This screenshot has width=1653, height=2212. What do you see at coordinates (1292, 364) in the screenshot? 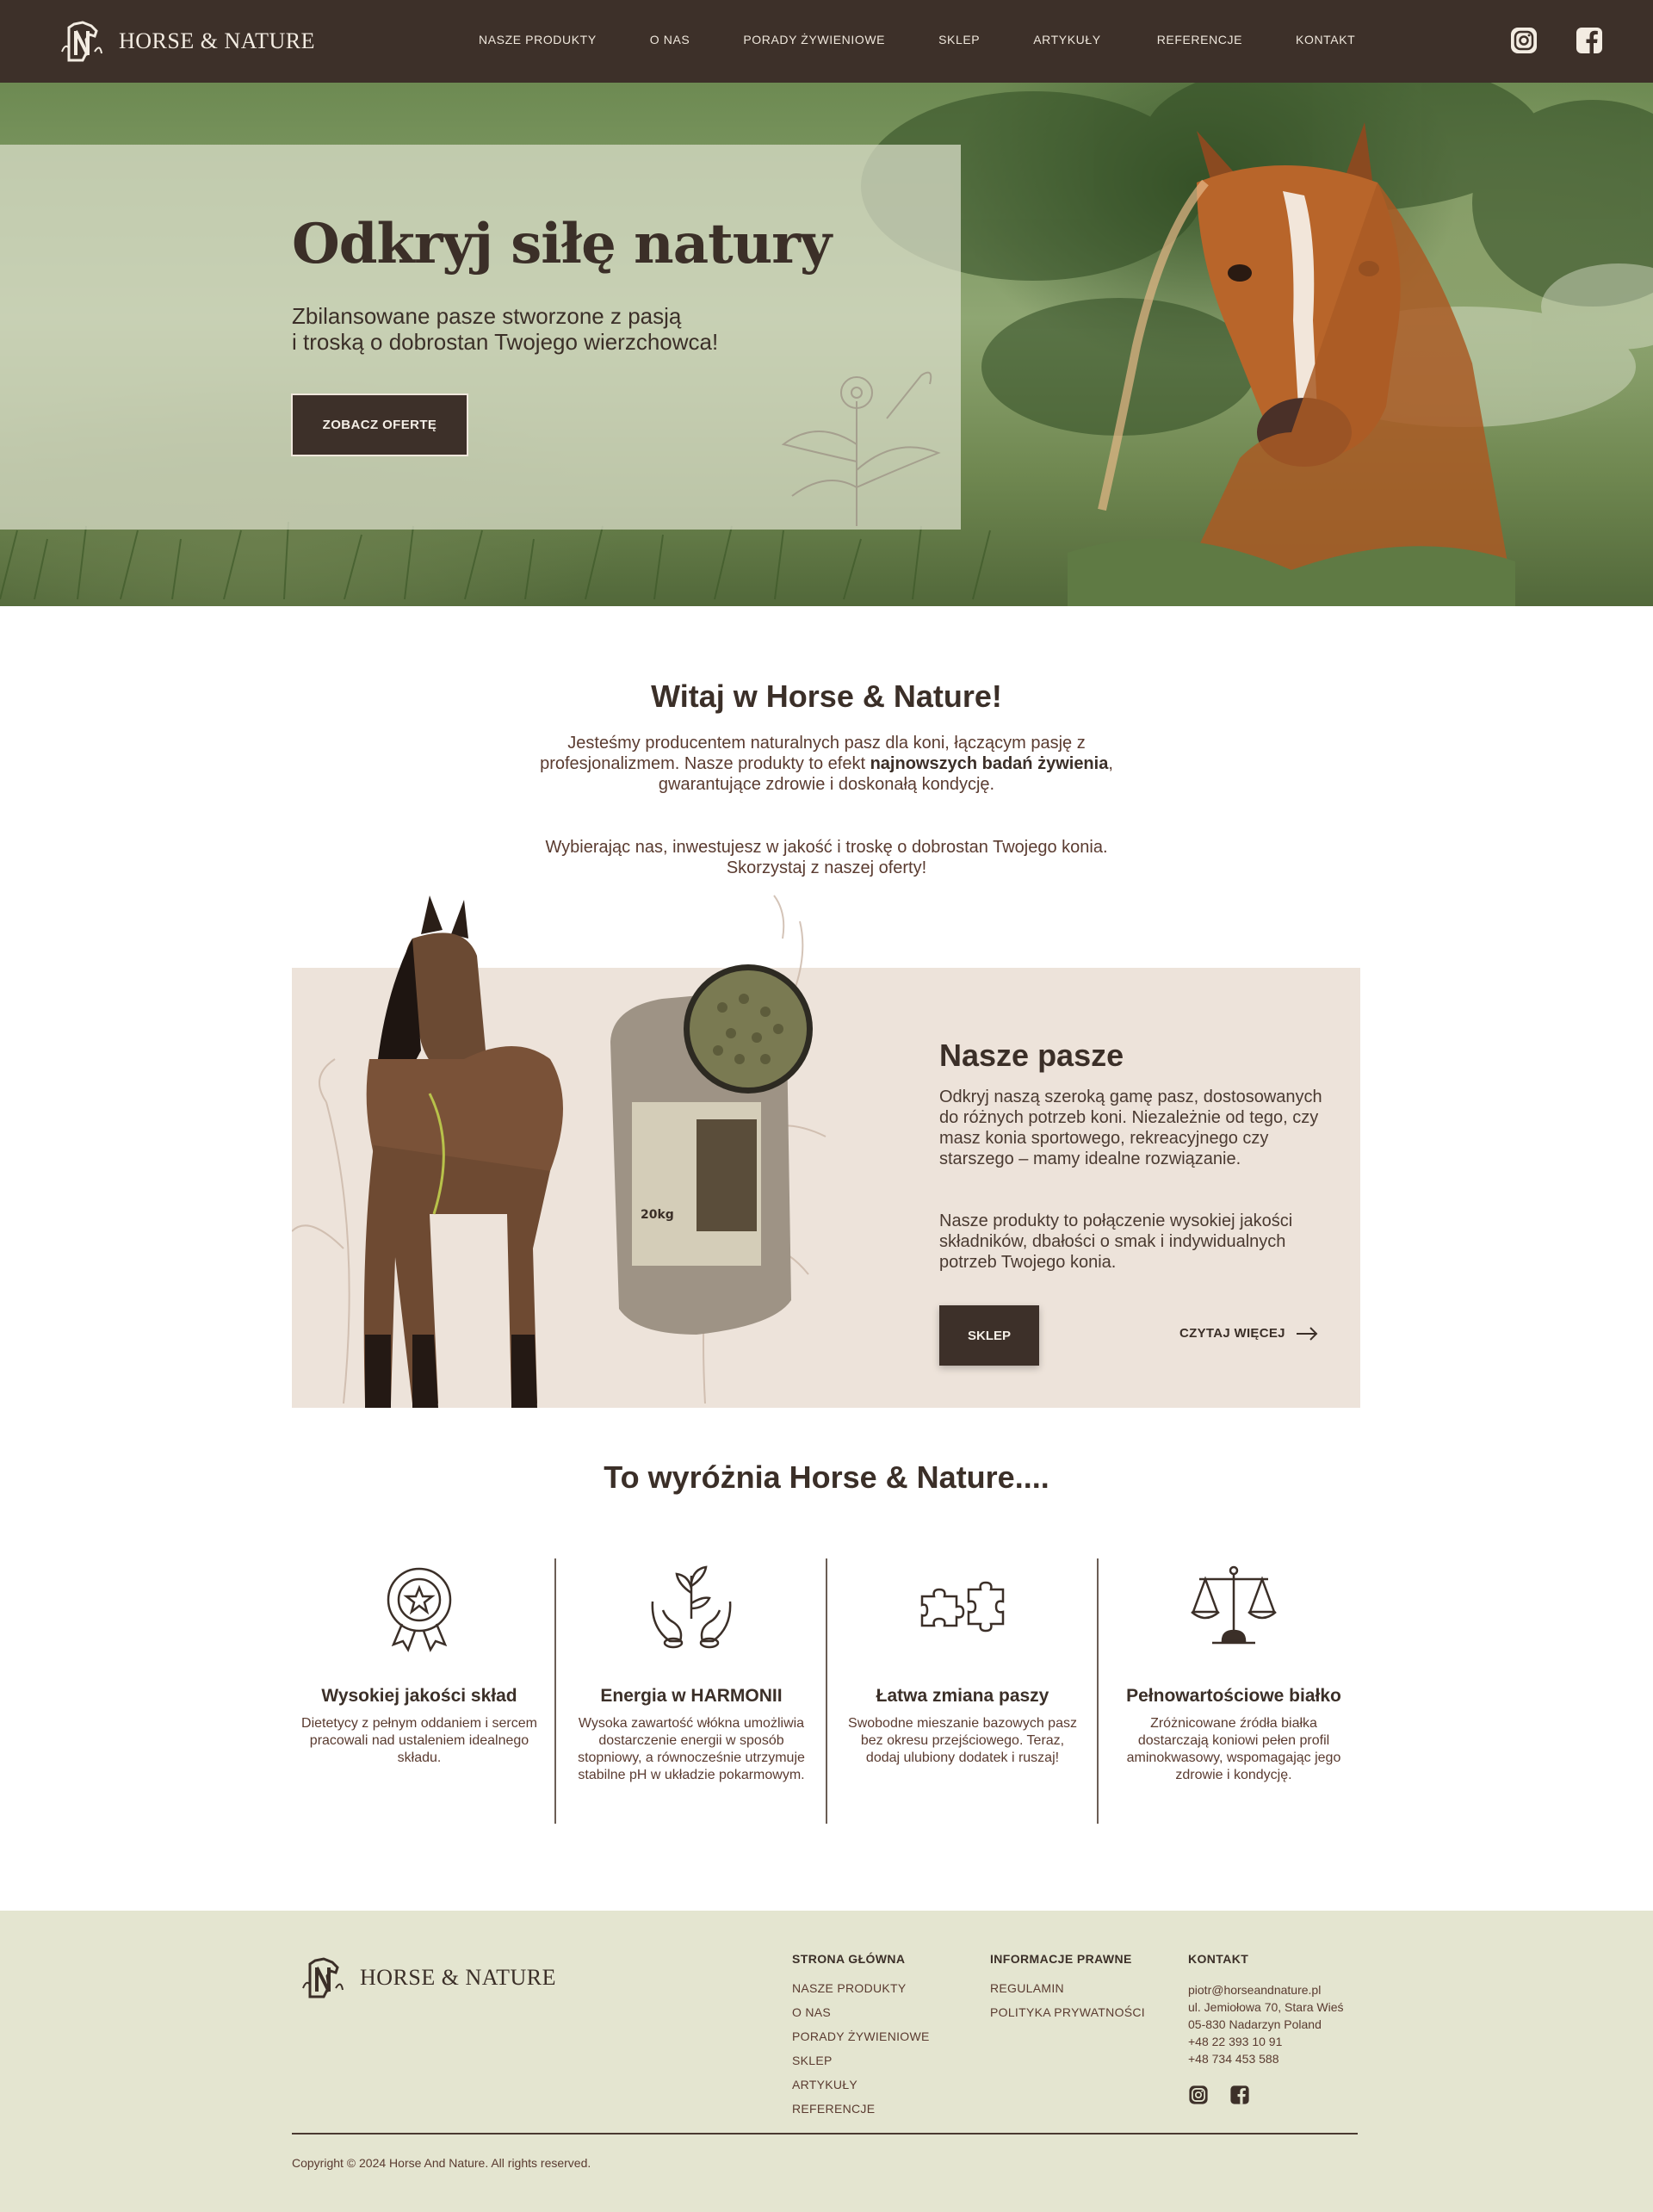
I see `chestnut-horse-image` at bounding box center [1292, 364].